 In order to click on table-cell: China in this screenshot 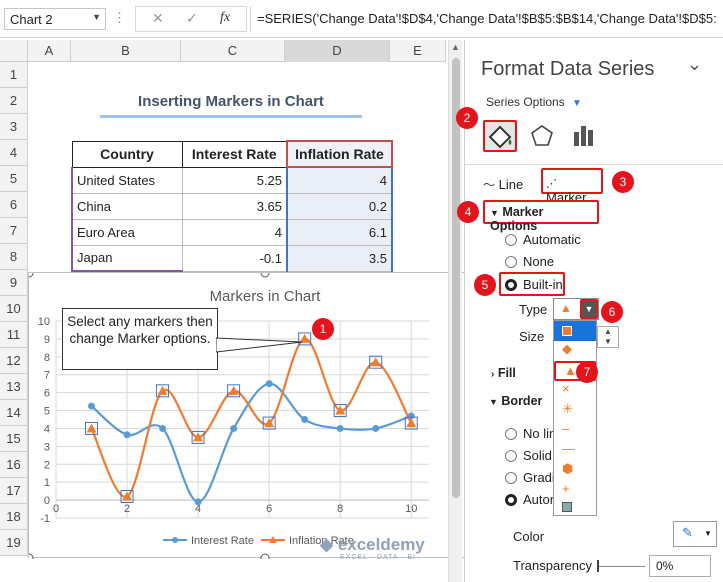, I will do `click(127, 206)`.